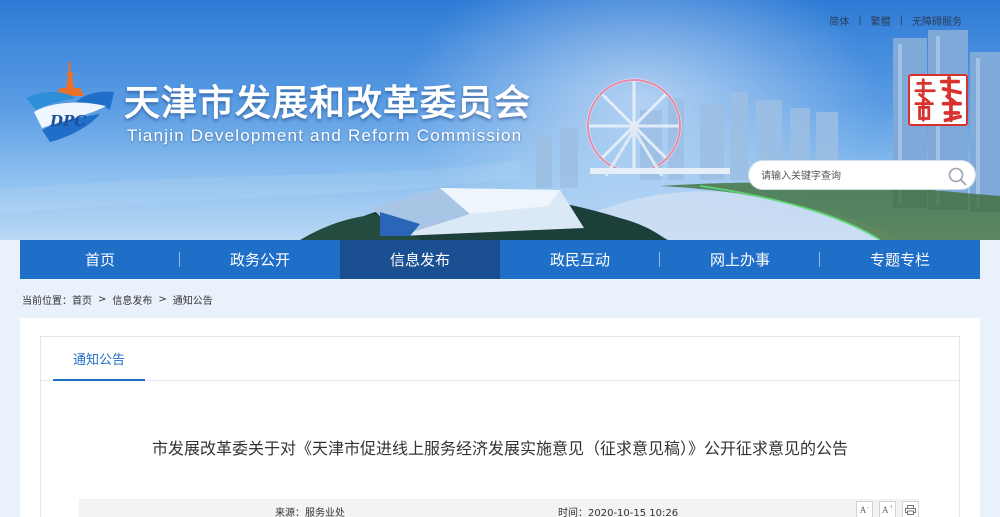 Image resolution: width=1000 pixels, height=517 pixels. I want to click on article-meta-bar: 来源：服务业处 时间：2020-10-15 10:26 A- A+, so click(499, 508).